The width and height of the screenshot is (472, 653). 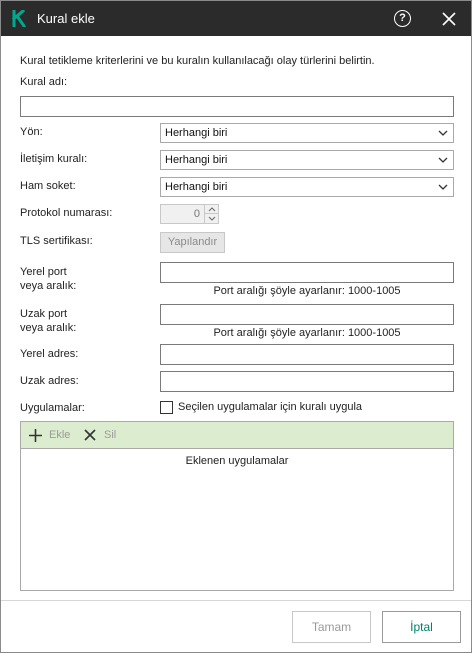 What do you see at coordinates (421, 627) in the screenshot?
I see `cancel-button: İptal` at bounding box center [421, 627].